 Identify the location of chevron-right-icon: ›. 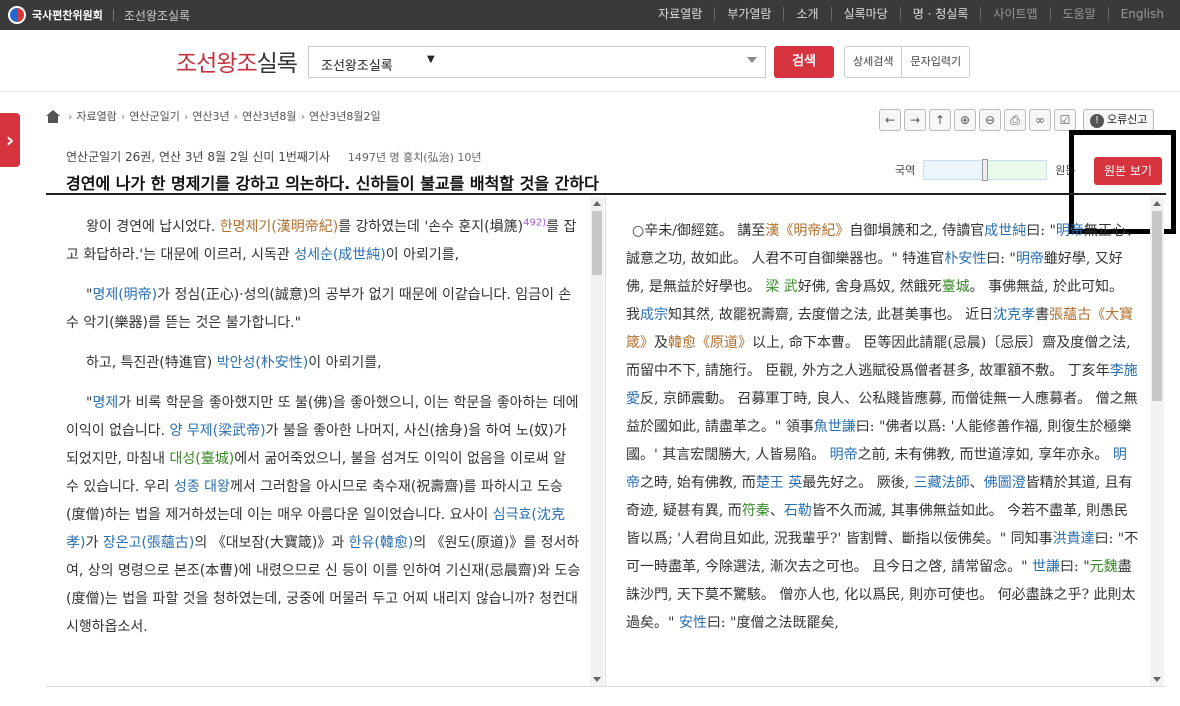
(10, 140).